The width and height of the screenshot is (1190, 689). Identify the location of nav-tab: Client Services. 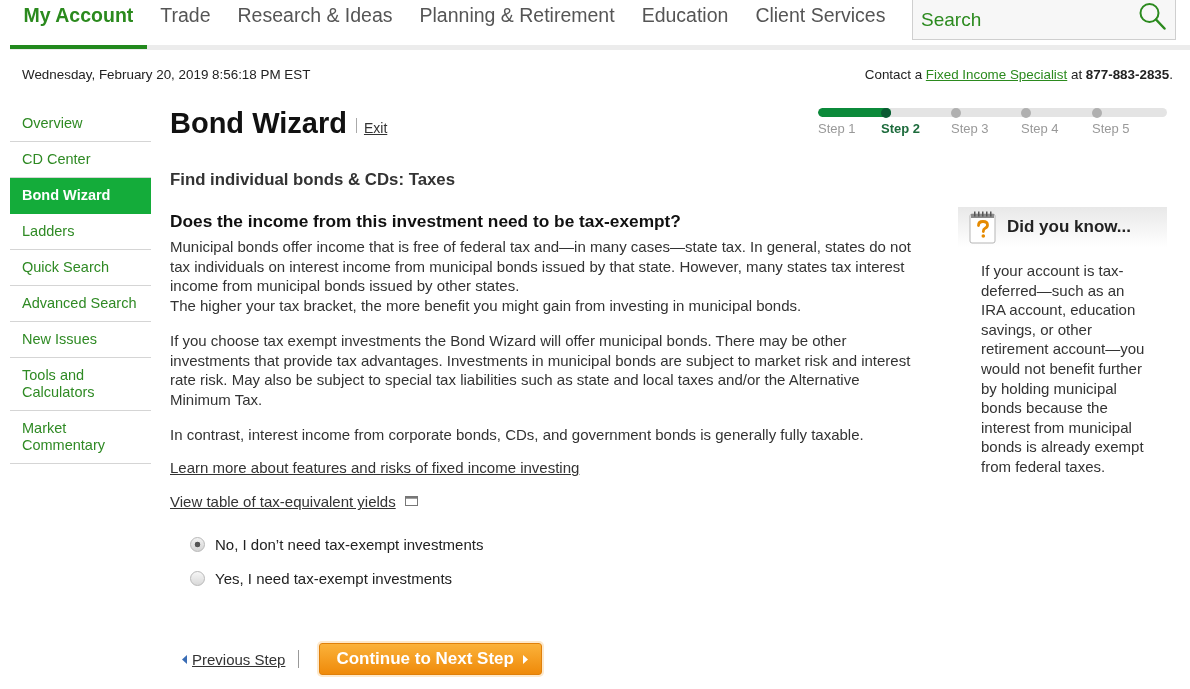
(820, 24).